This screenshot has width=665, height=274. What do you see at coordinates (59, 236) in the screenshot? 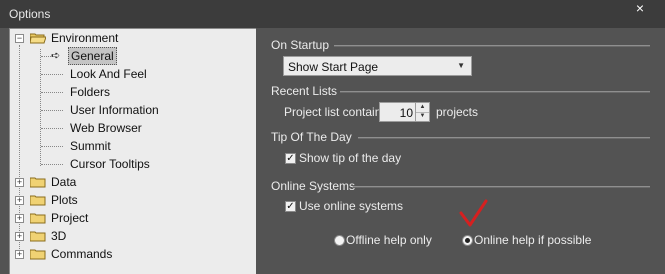
I see `tree-label-3d: 3D` at bounding box center [59, 236].